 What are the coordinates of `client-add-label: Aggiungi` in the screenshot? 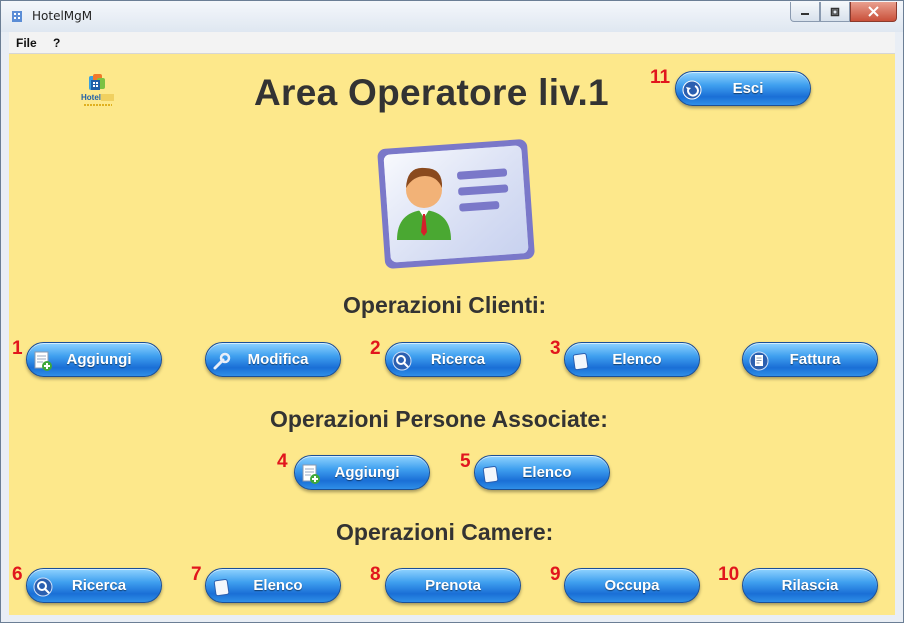 It's located at (99, 359).